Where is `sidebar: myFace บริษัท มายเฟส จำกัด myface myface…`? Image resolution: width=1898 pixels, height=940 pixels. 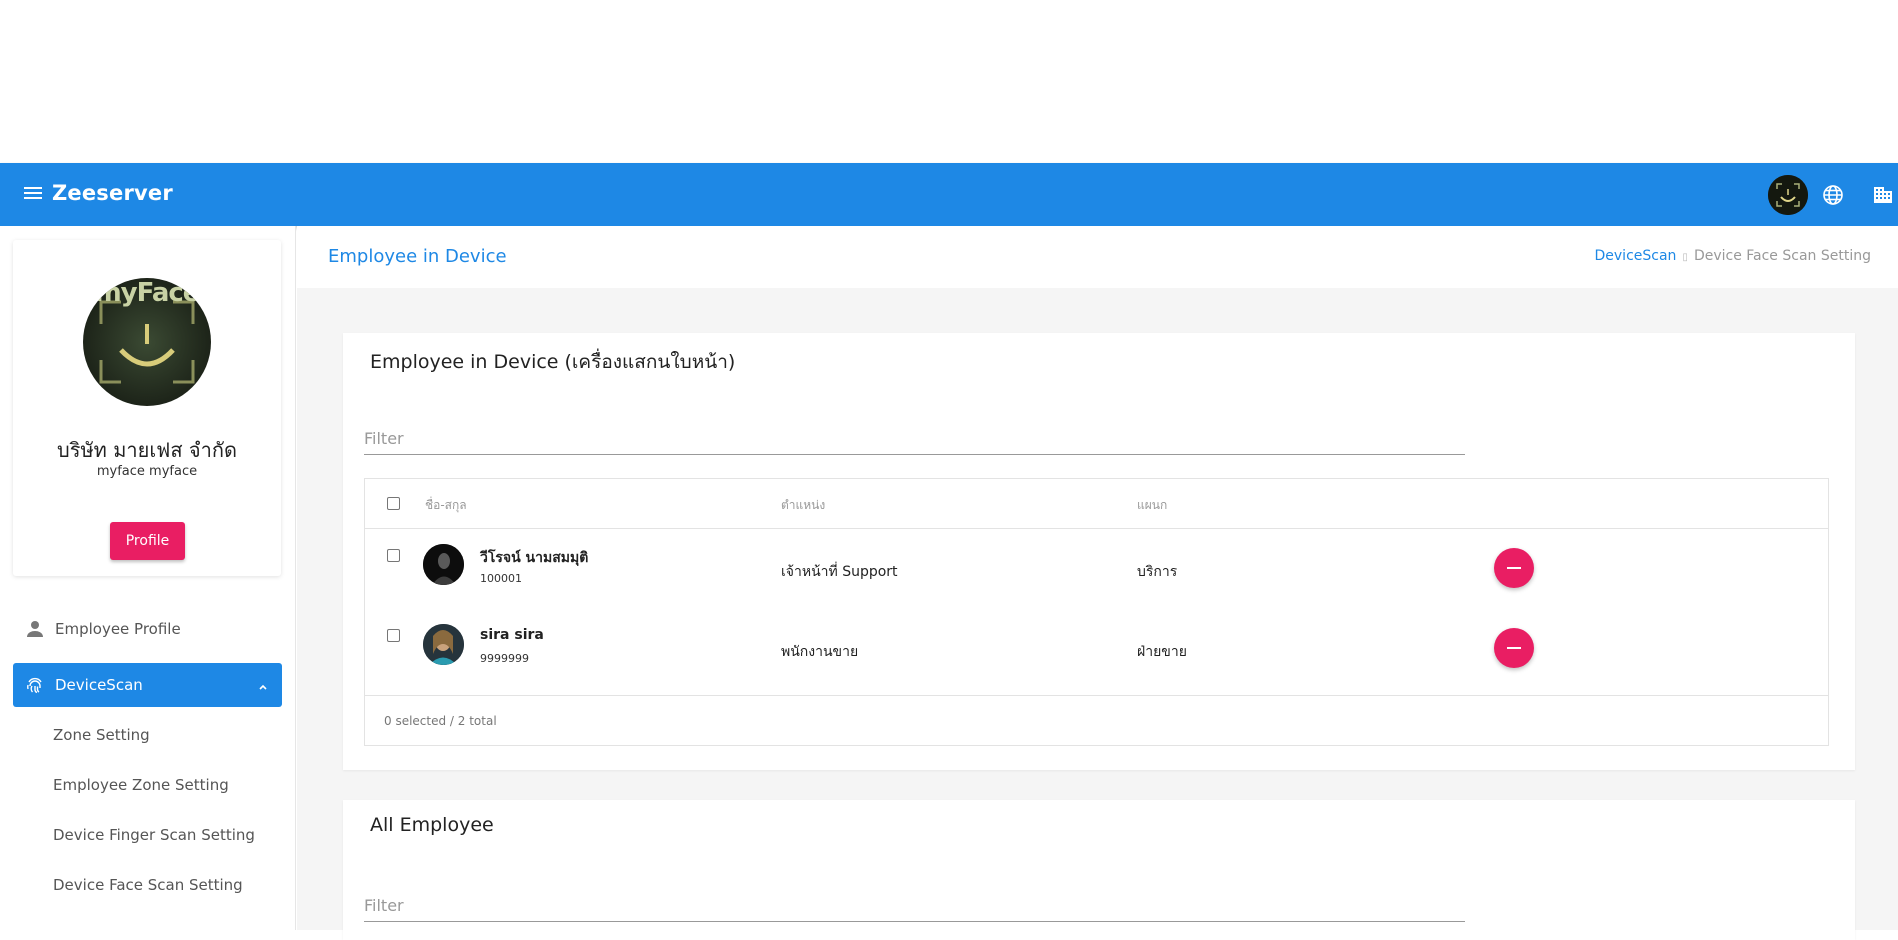
sidebar: myFace บริษัท มายเฟส จำกัด myface myface… is located at coordinates (148, 578).